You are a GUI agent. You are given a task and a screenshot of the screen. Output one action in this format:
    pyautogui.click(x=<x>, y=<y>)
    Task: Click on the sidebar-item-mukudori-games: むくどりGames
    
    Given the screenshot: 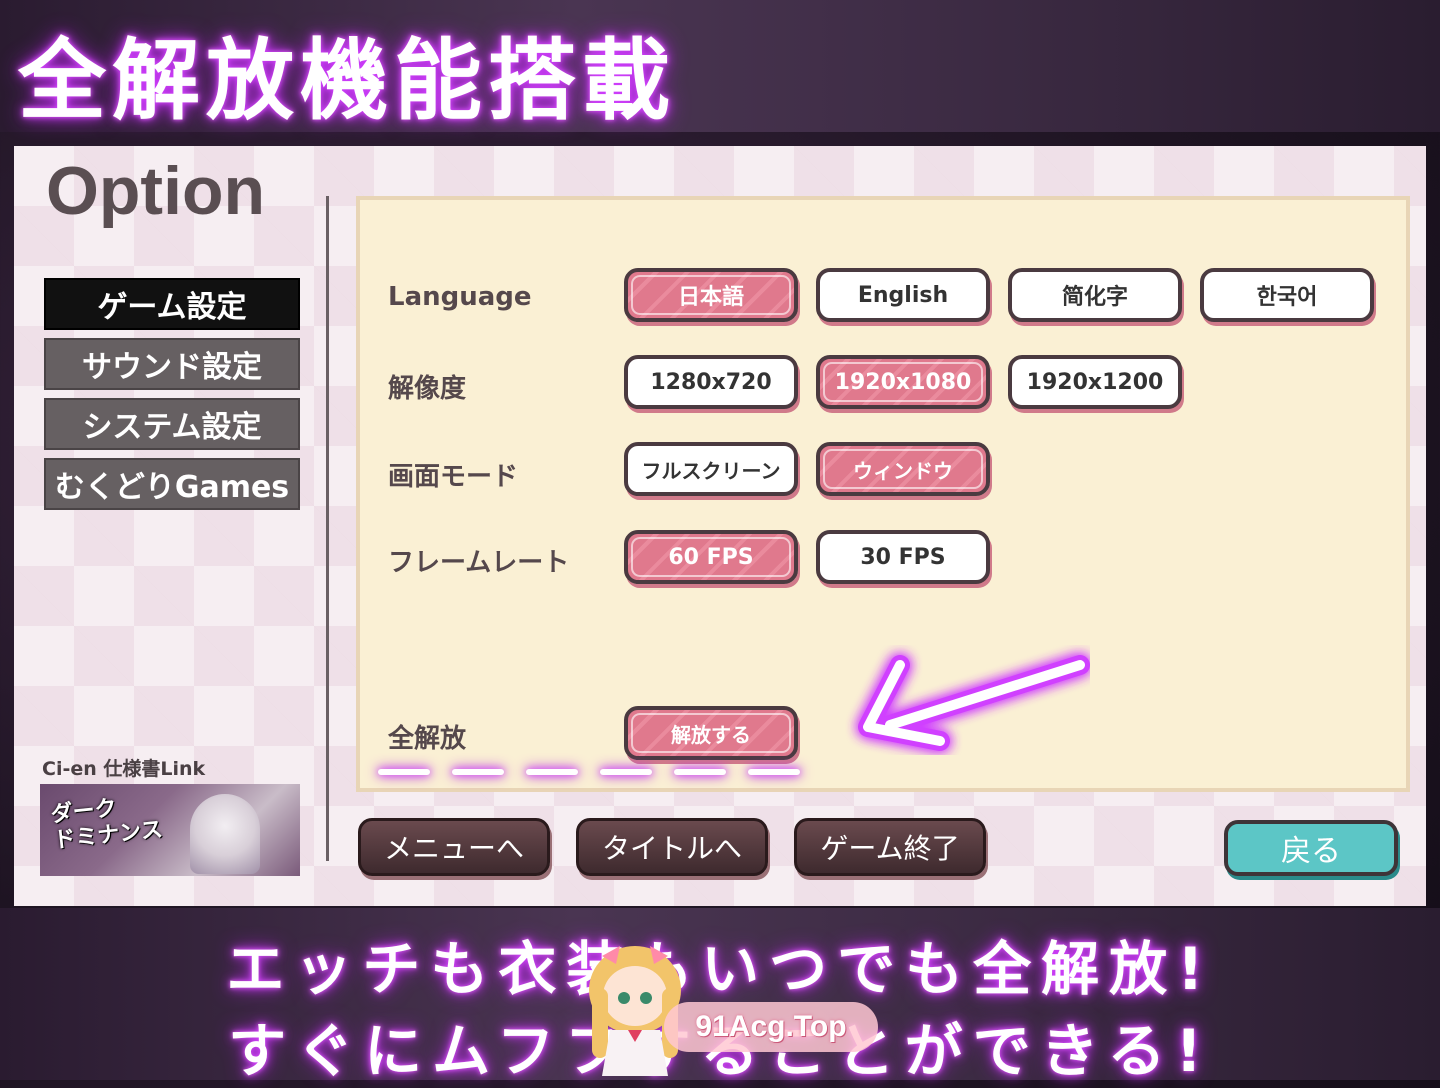 What is the action you would take?
    pyautogui.click(x=172, y=484)
    